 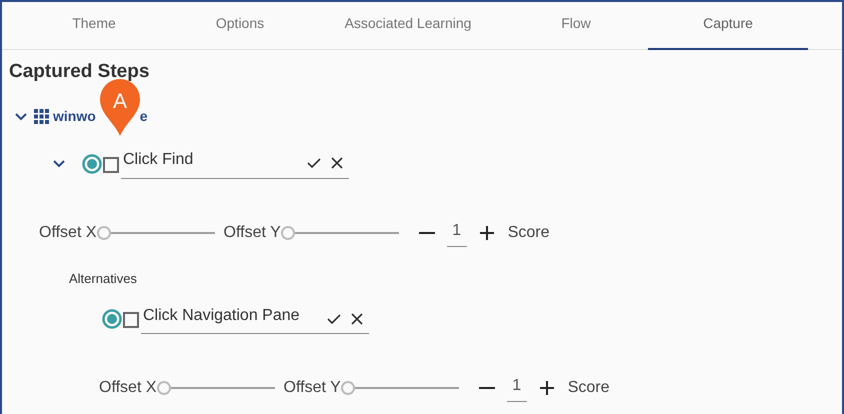 I want to click on tab: Capture, so click(x=728, y=26).